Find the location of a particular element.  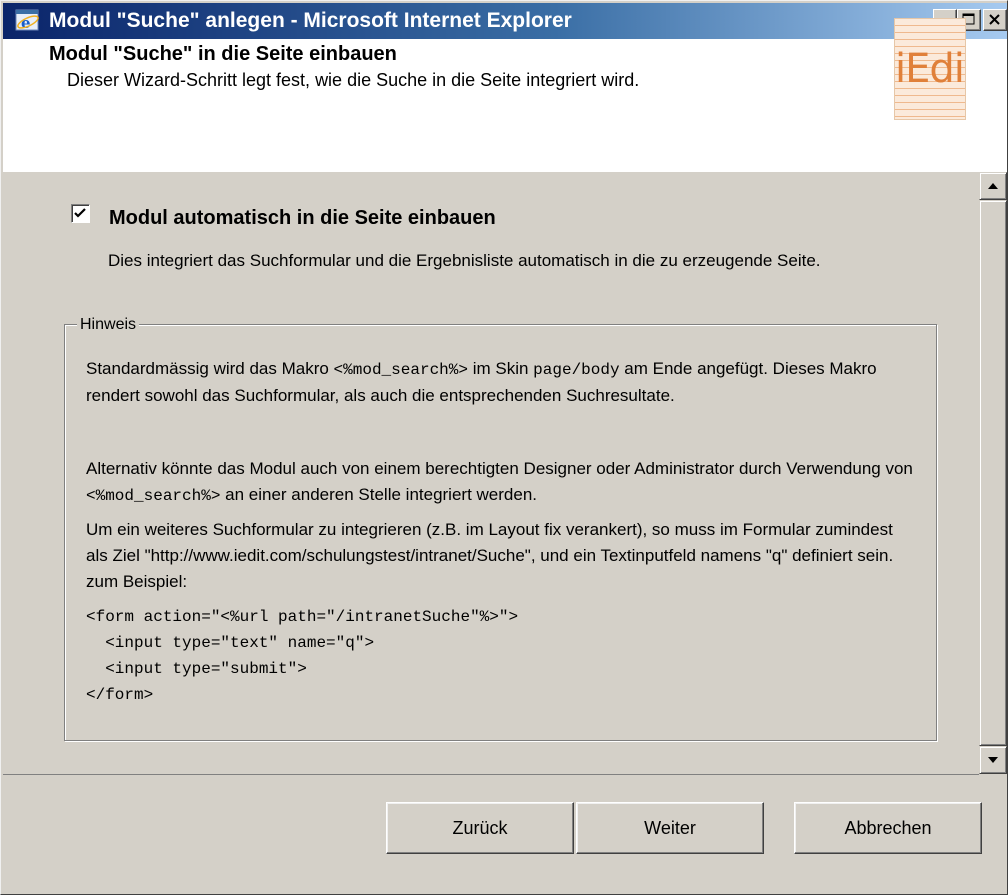

auto-embed-checkbox is located at coordinates (80, 213).